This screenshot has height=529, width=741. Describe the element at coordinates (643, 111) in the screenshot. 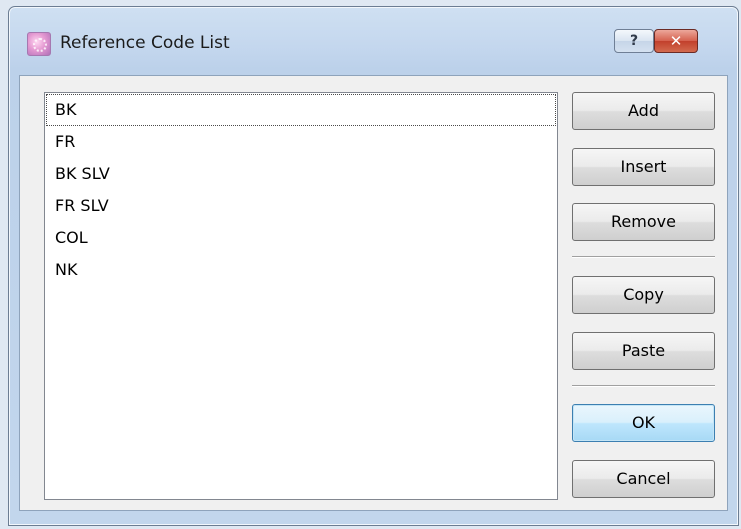

I see `add-button: Add` at that location.